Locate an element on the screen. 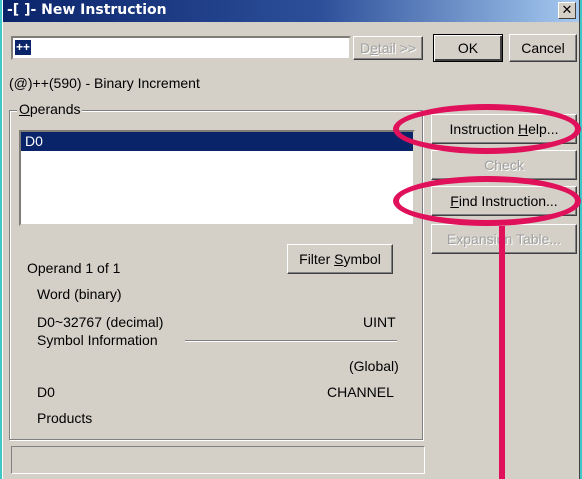  symbol-scope: (Global) is located at coordinates (374, 366).